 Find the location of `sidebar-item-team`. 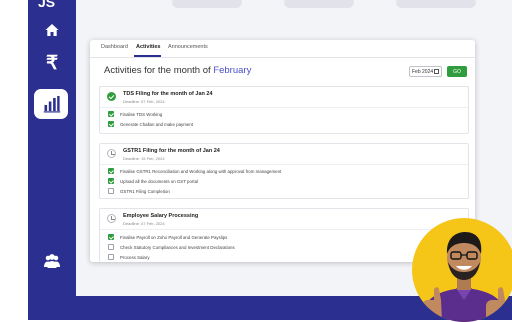

sidebar-item-team is located at coordinates (52, 261).